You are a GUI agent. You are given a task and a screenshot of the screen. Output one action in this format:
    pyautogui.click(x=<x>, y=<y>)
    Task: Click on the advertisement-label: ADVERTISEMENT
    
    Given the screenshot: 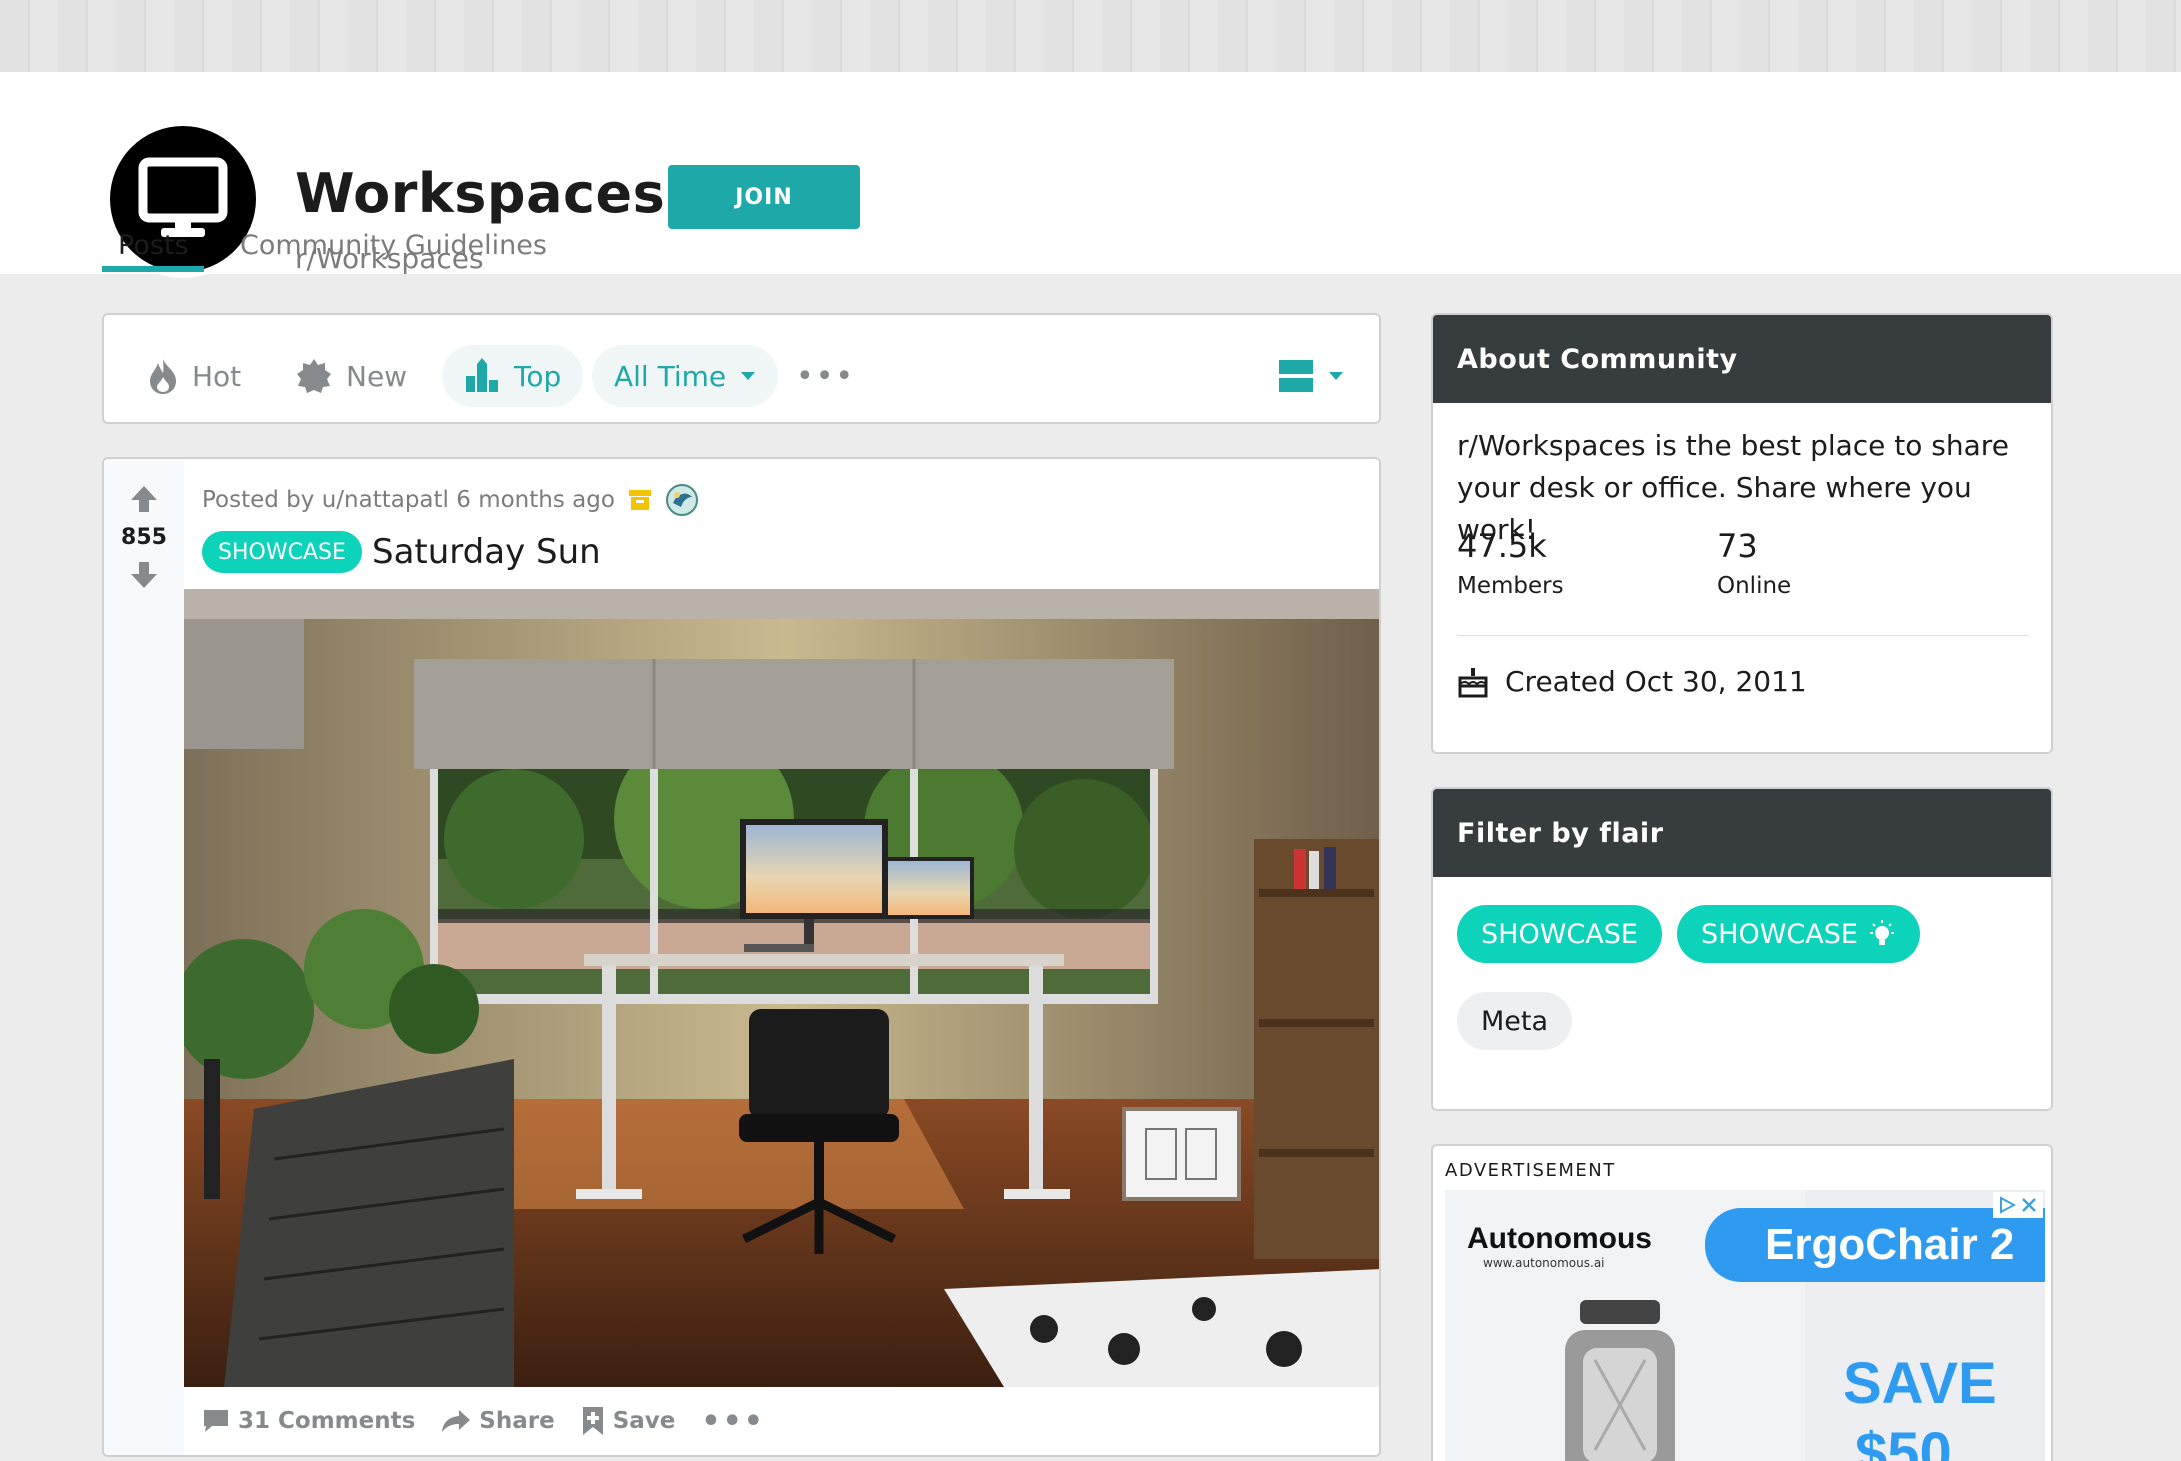 What is the action you would take?
    pyautogui.click(x=1530, y=1170)
    